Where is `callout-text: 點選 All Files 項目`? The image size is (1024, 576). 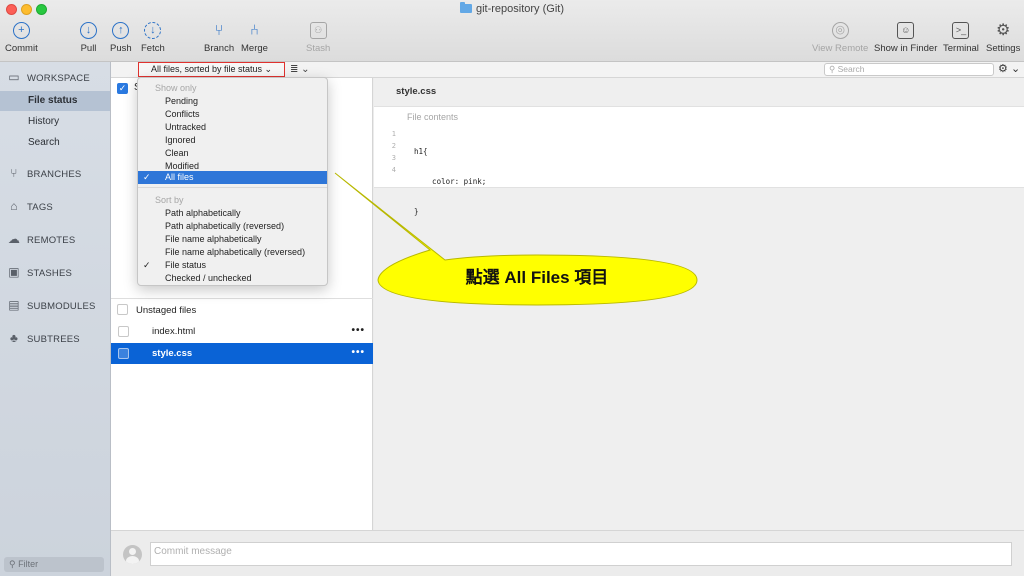
callout-text: 點選 All Files 項目 is located at coordinates (537, 277).